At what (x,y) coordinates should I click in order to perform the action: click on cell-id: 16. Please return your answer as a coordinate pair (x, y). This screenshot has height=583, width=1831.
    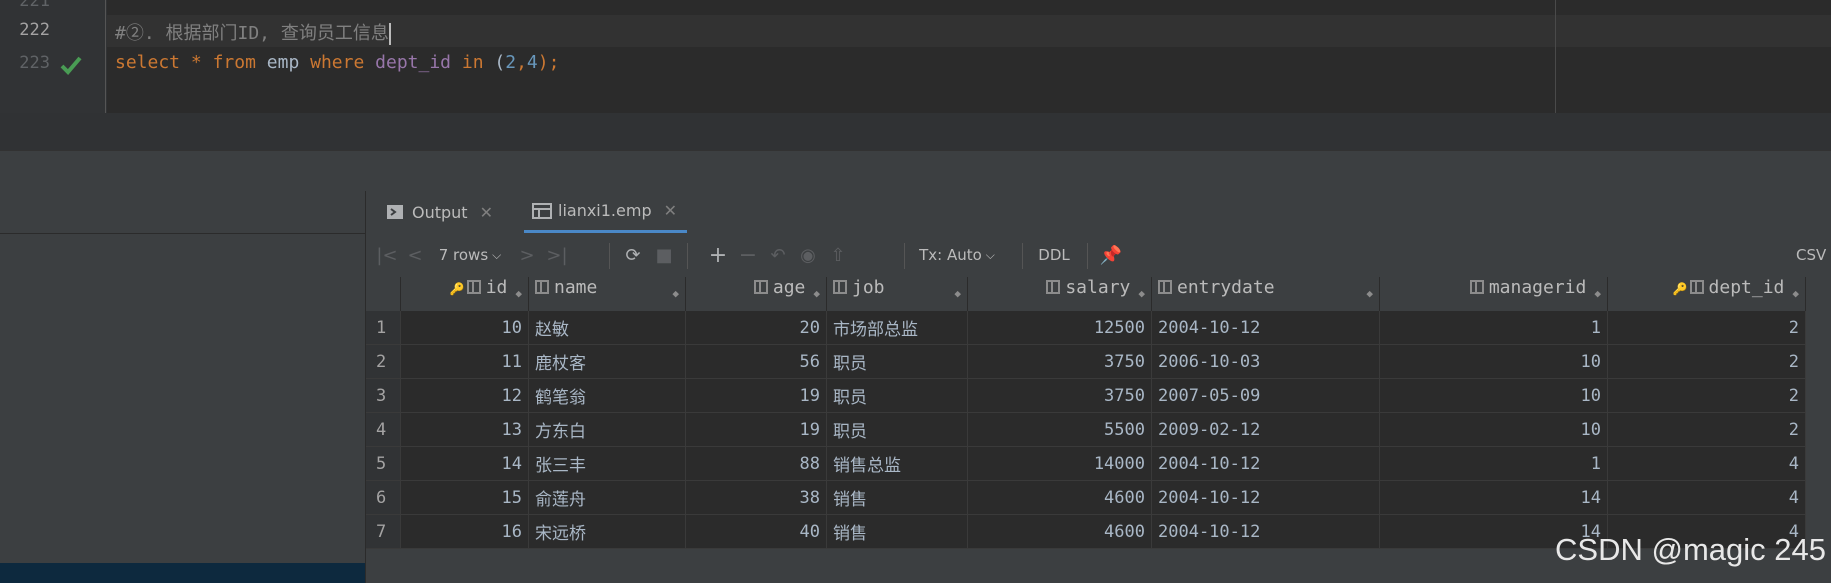
    Looking at the image, I should click on (464, 531).